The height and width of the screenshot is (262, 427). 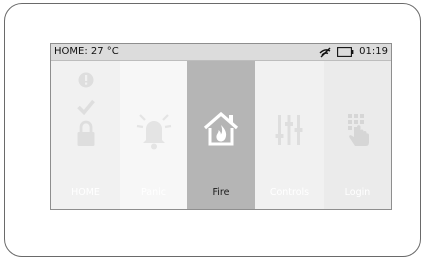 I want to click on fire-house-icon, so click(x=221, y=129).